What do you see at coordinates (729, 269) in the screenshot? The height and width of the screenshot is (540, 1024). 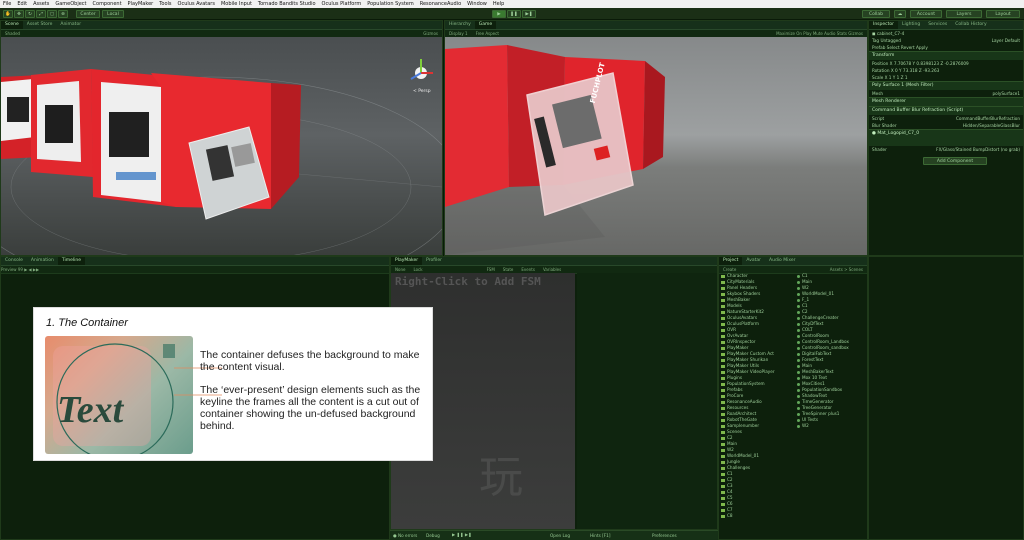 I see `create-dropdown: Create` at bounding box center [729, 269].